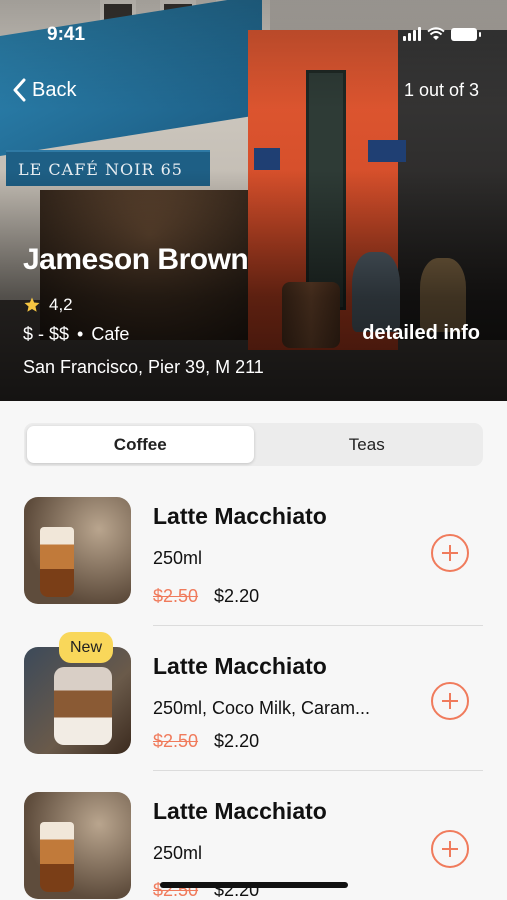 This screenshot has height=900, width=507. I want to click on wifi-icon, so click(436, 33).